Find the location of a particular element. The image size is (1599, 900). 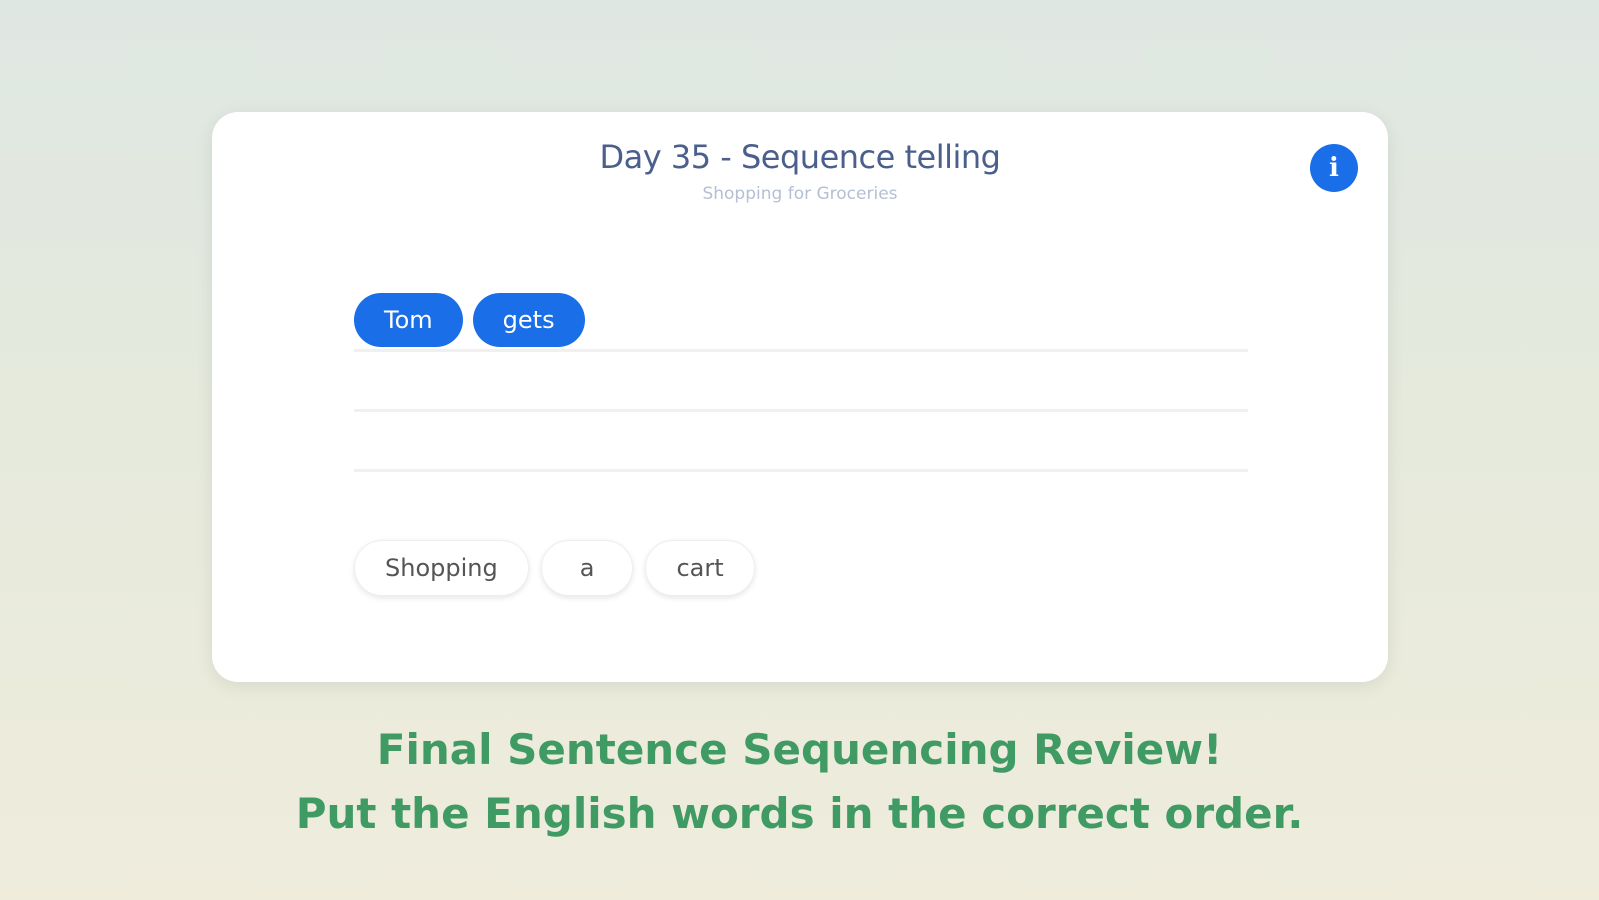

selected-word-chip: Tom is located at coordinates (408, 319).